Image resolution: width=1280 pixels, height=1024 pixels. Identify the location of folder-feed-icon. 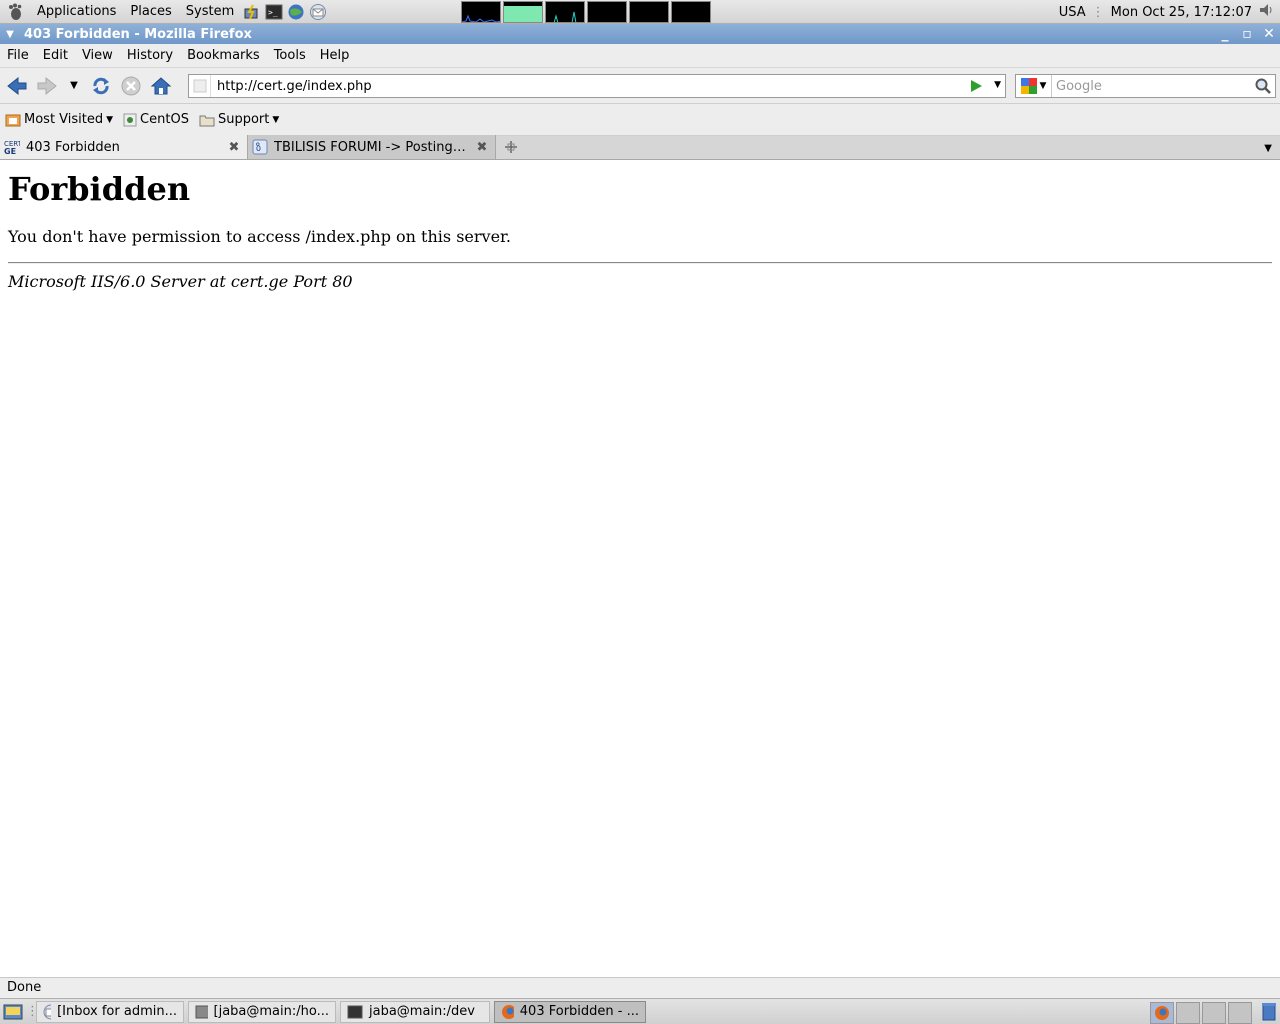
(13, 120).